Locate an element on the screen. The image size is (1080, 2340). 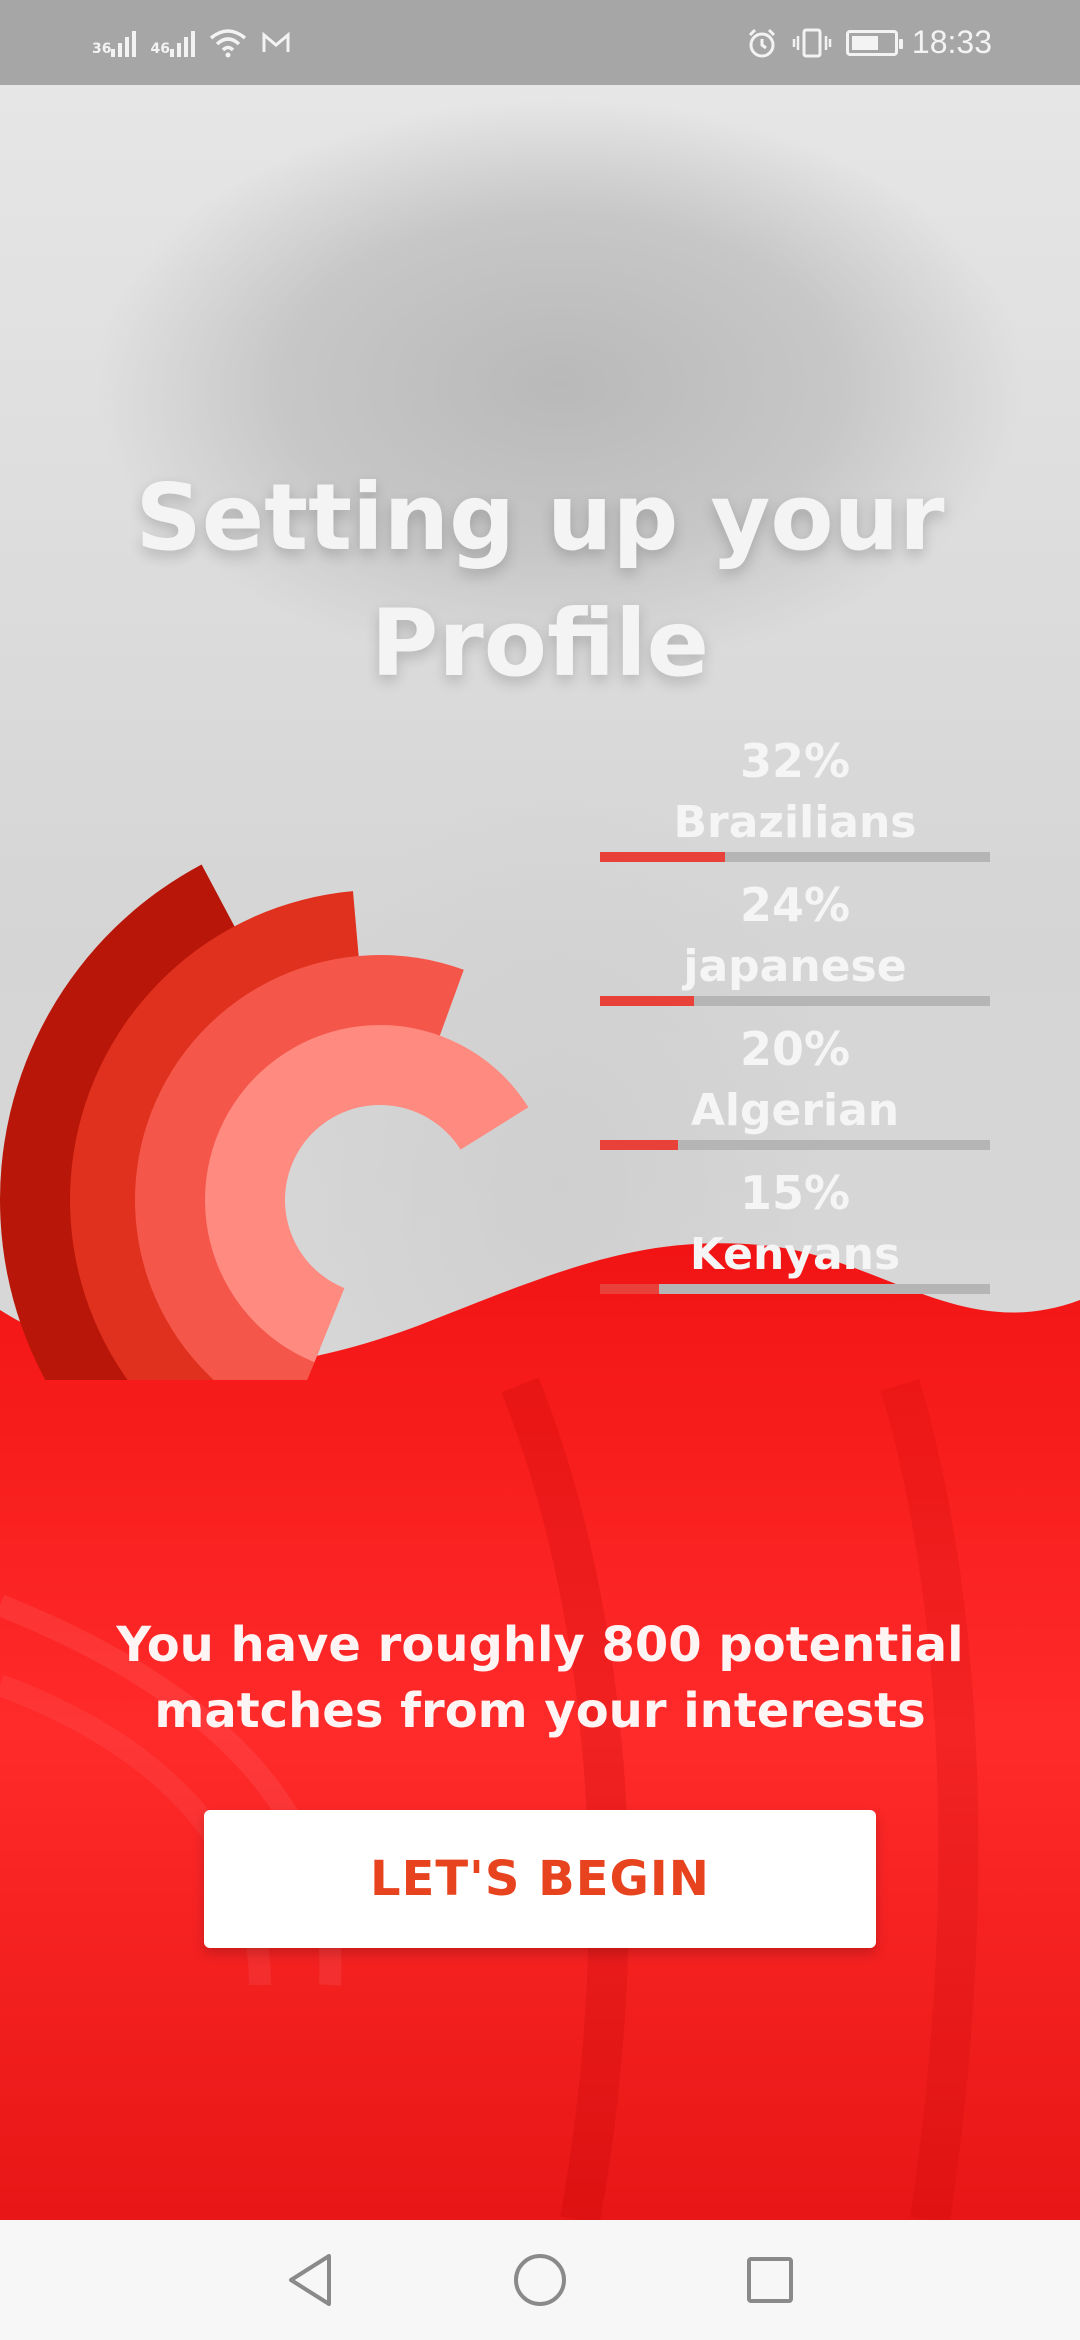
battery-icon is located at coordinates (874, 42).